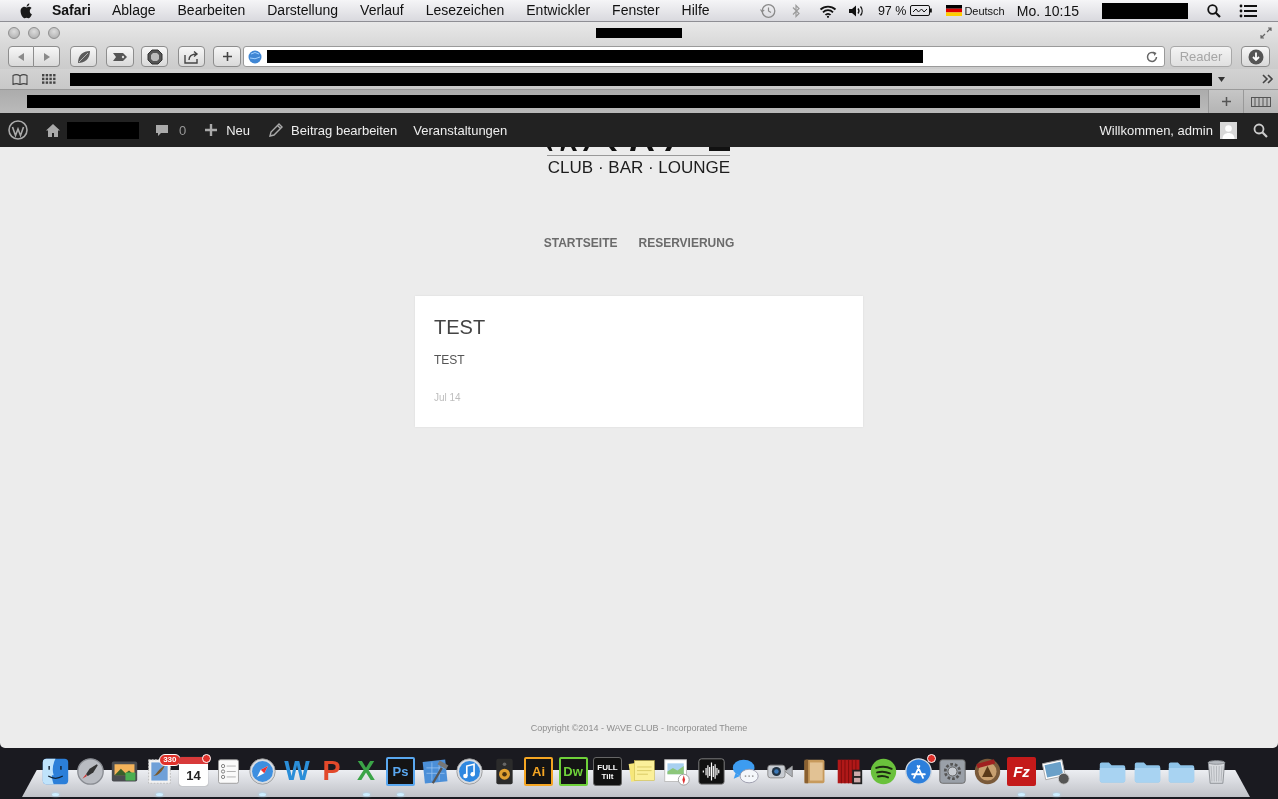  What do you see at coordinates (18, 130) in the screenshot?
I see `wordpress-logo-icon` at bounding box center [18, 130].